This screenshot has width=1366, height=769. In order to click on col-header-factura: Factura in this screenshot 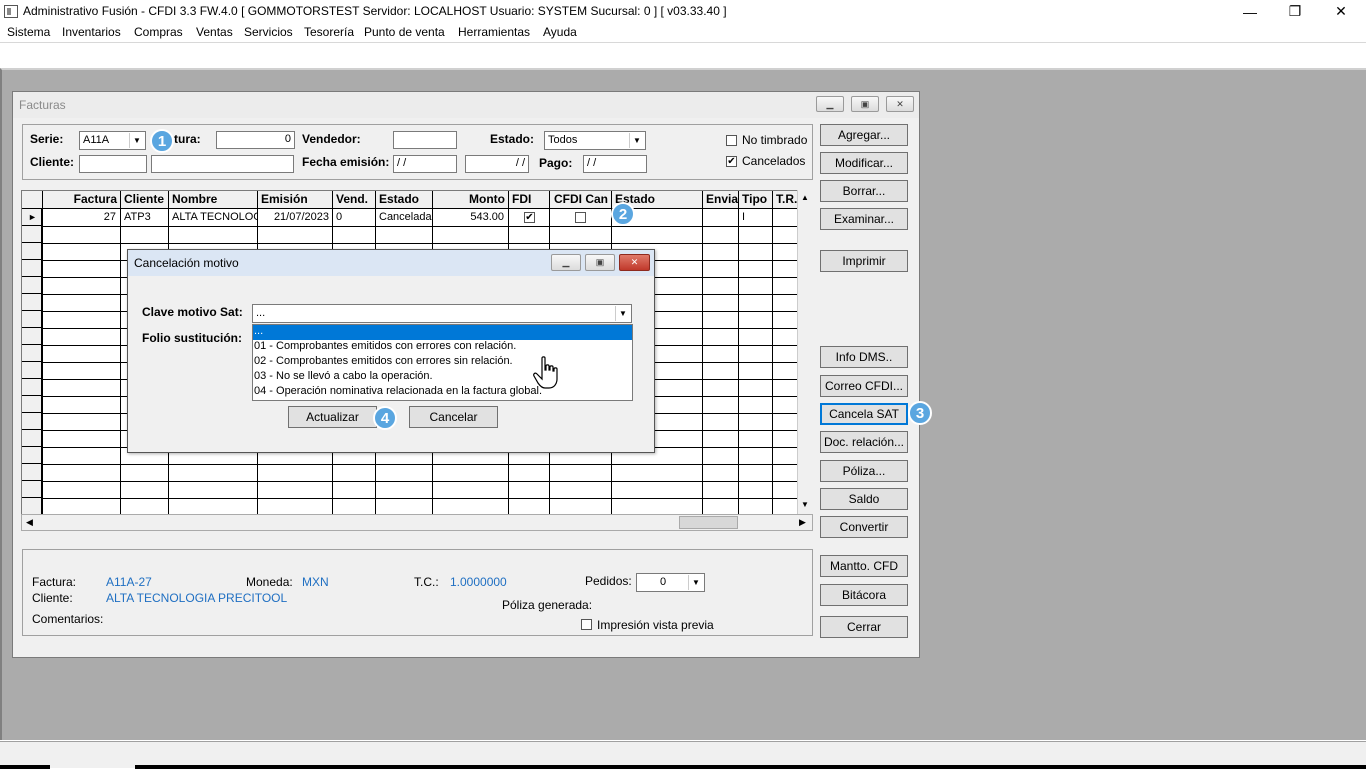, I will do `click(82, 200)`.